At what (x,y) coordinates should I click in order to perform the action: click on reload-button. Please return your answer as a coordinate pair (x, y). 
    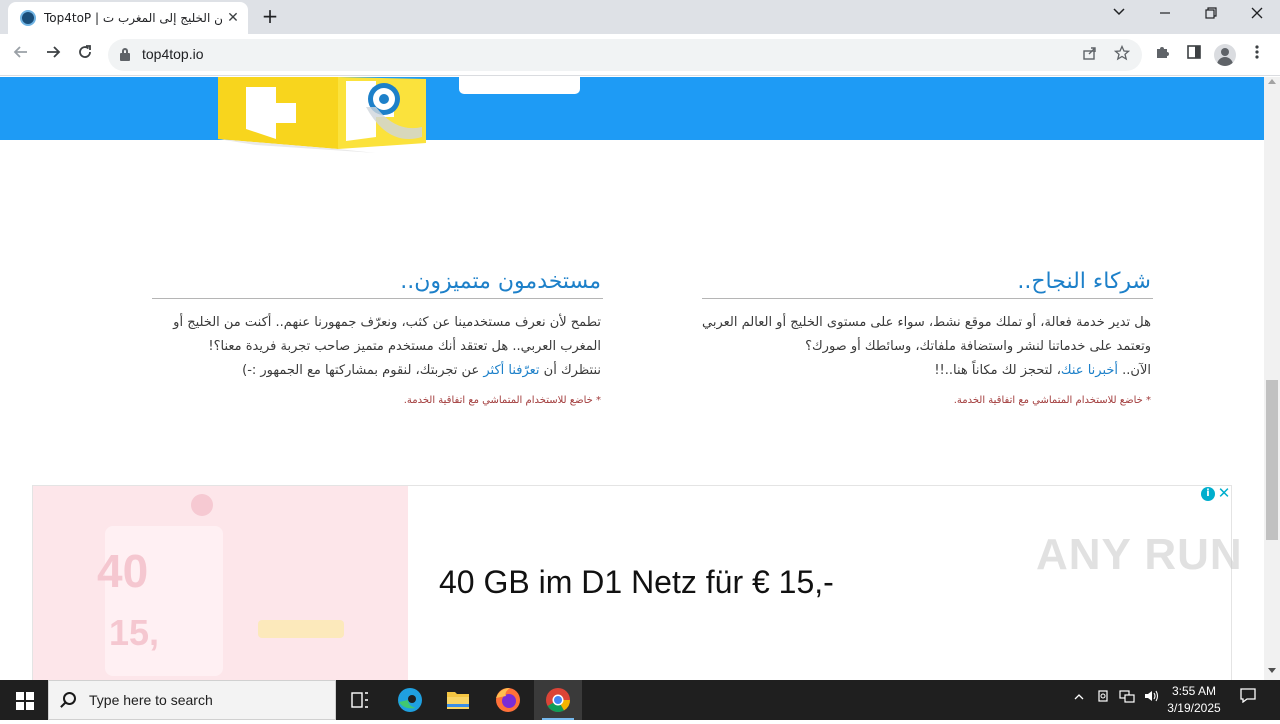
    Looking at the image, I should click on (85, 55).